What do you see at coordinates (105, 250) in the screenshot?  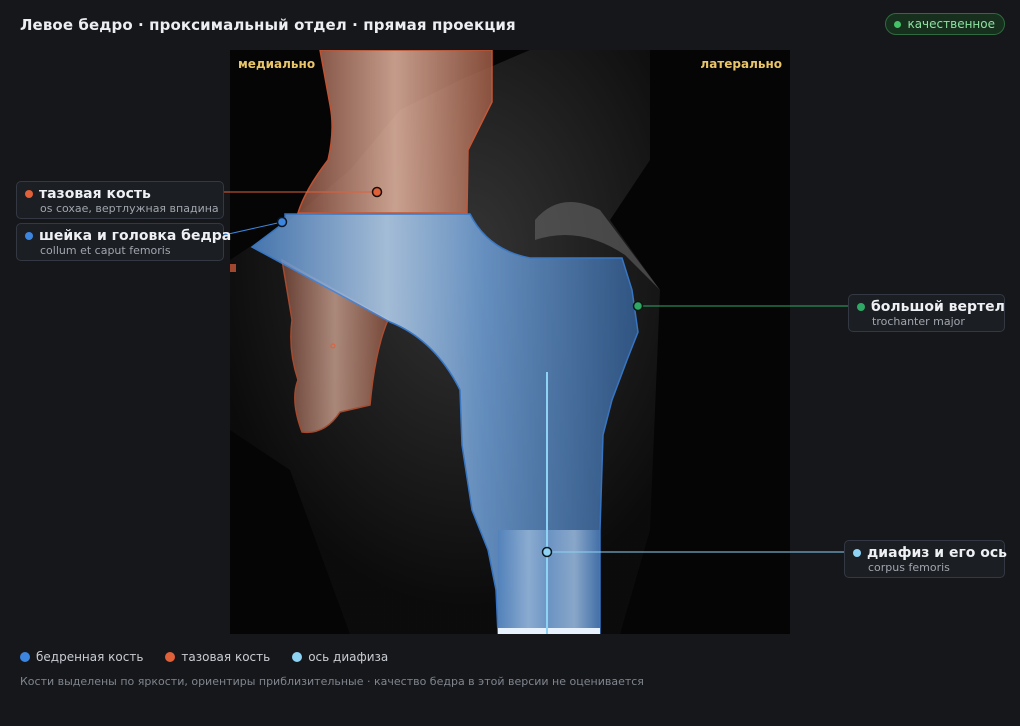 I see `annotation-latin: collum et caput femoris` at bounding box center [105, 250].